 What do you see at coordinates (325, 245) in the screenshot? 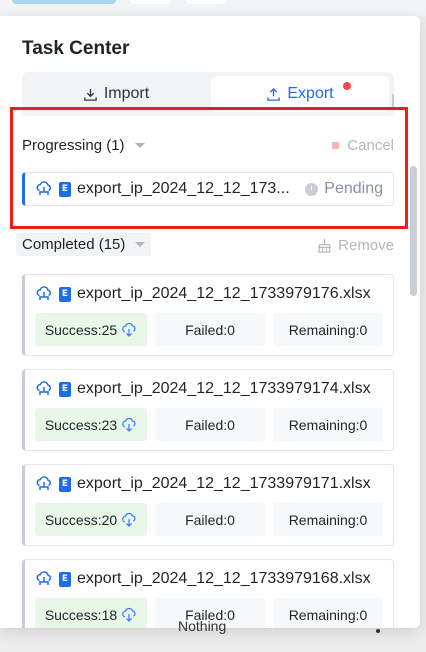
I see `broom-icon` at bounding box center [325, 245].